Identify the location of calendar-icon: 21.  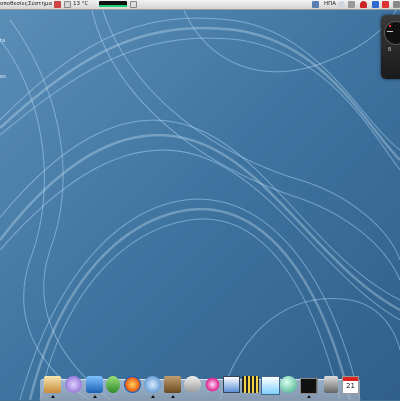
(350, 385).